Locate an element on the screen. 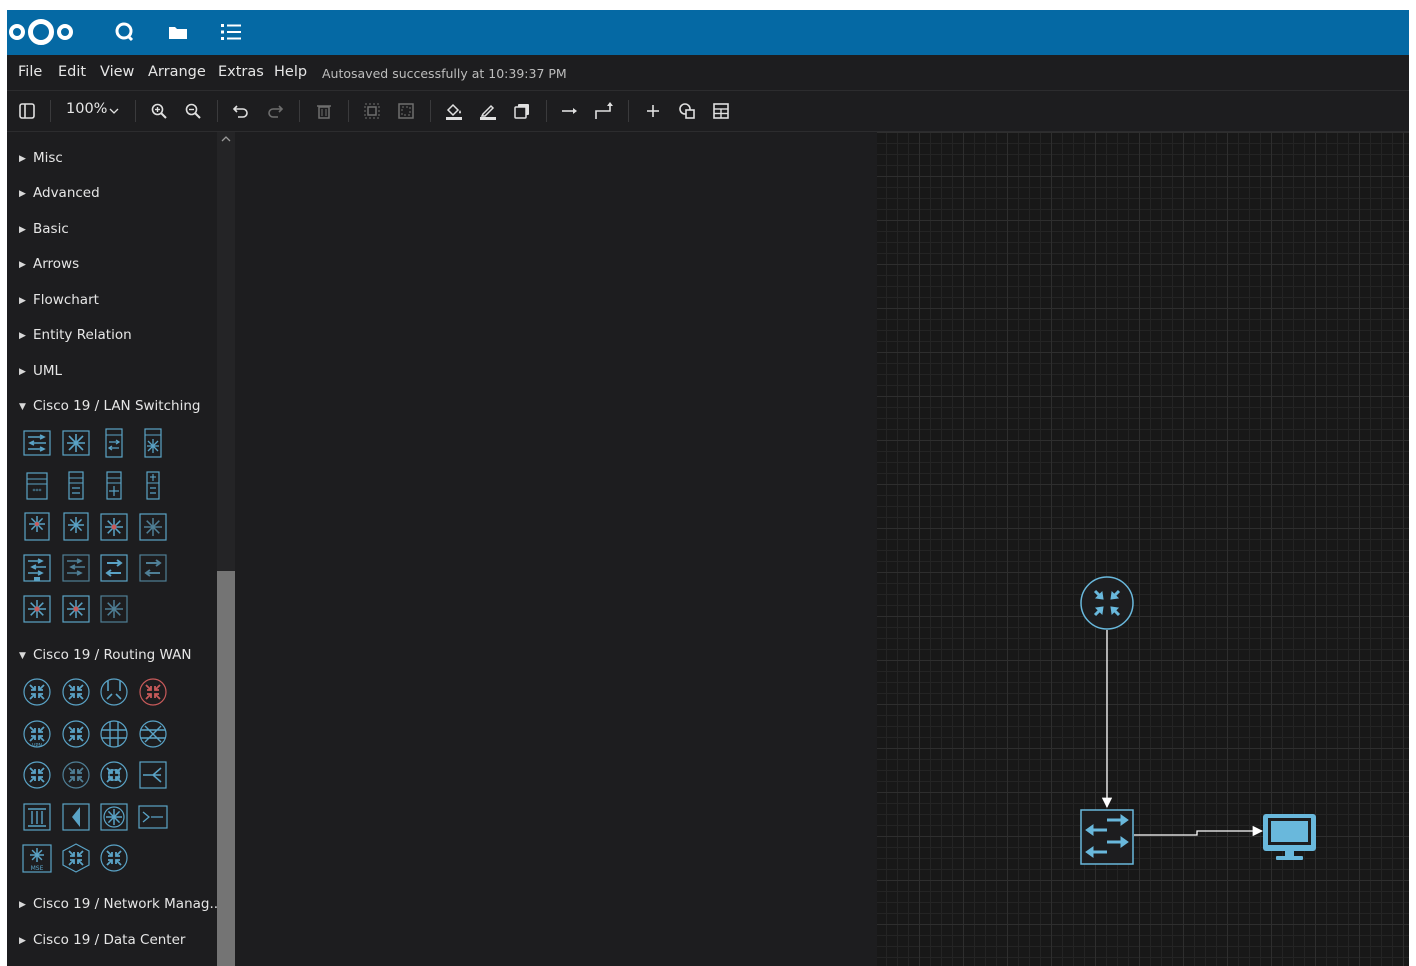 The height and width of the screenshot is (966, 1416). zoom-out-icon is located at coordinates (193, 111).